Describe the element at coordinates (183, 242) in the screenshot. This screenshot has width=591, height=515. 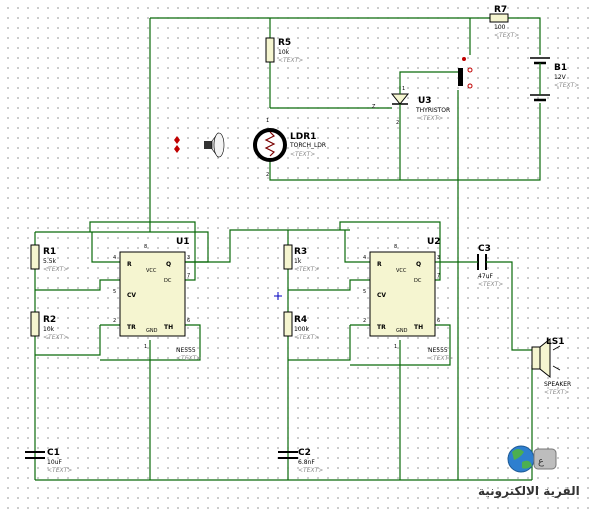
I see `u1-ref: U1` at that location.